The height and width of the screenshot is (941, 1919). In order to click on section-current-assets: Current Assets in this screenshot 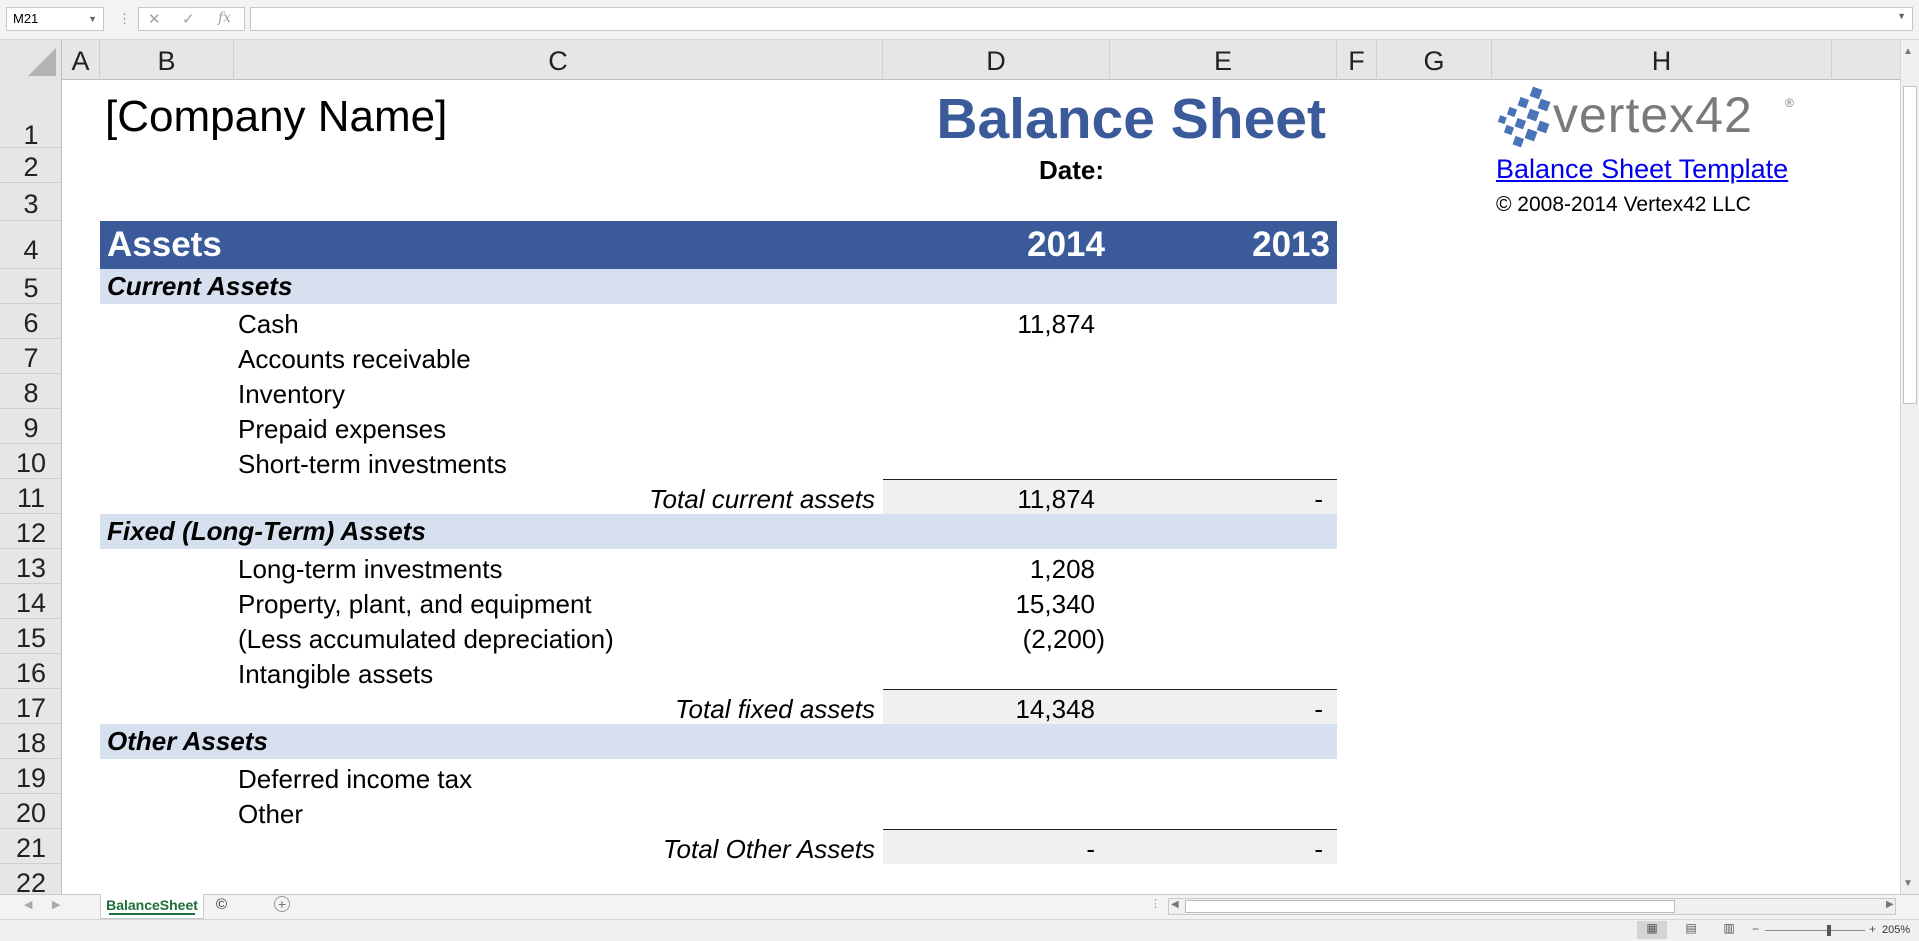, I will do `click(718, 286)`.